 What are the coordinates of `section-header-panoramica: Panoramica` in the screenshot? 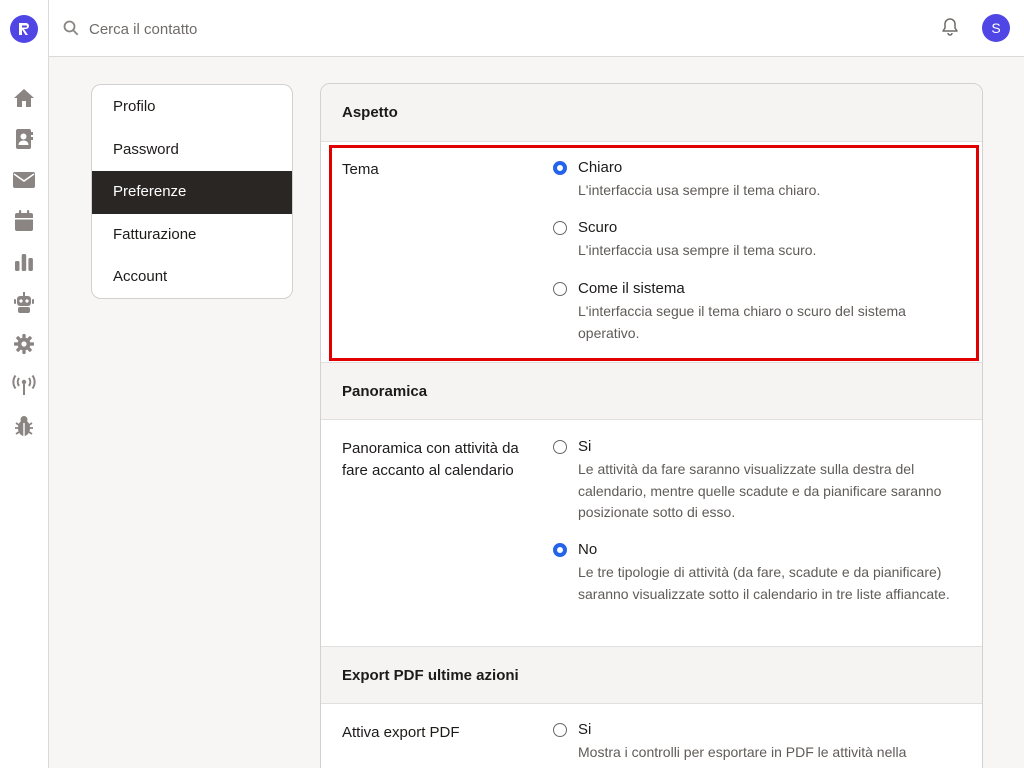 It's located at (651, 391).